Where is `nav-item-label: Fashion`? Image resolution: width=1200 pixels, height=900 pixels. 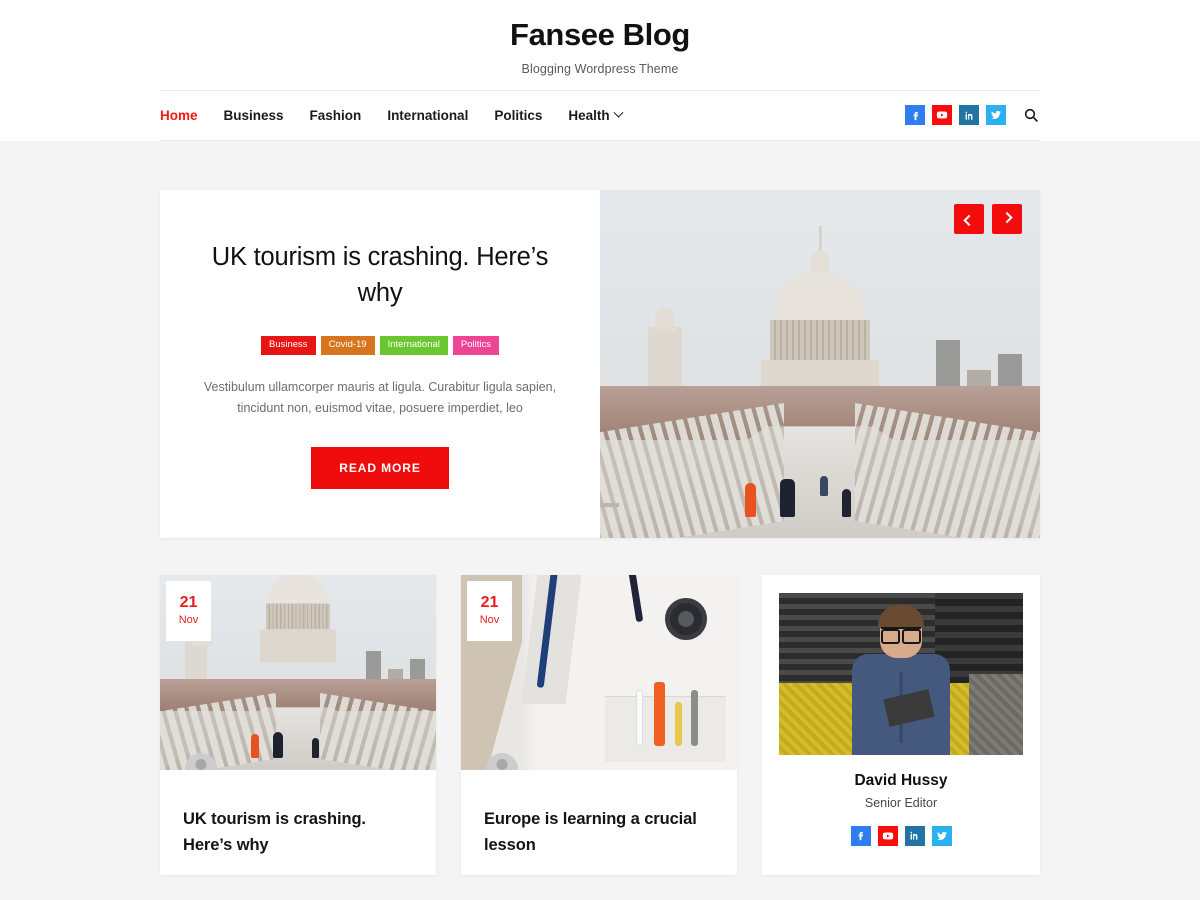 nav-item-label: Fashion is located at coordinates (335, 115).